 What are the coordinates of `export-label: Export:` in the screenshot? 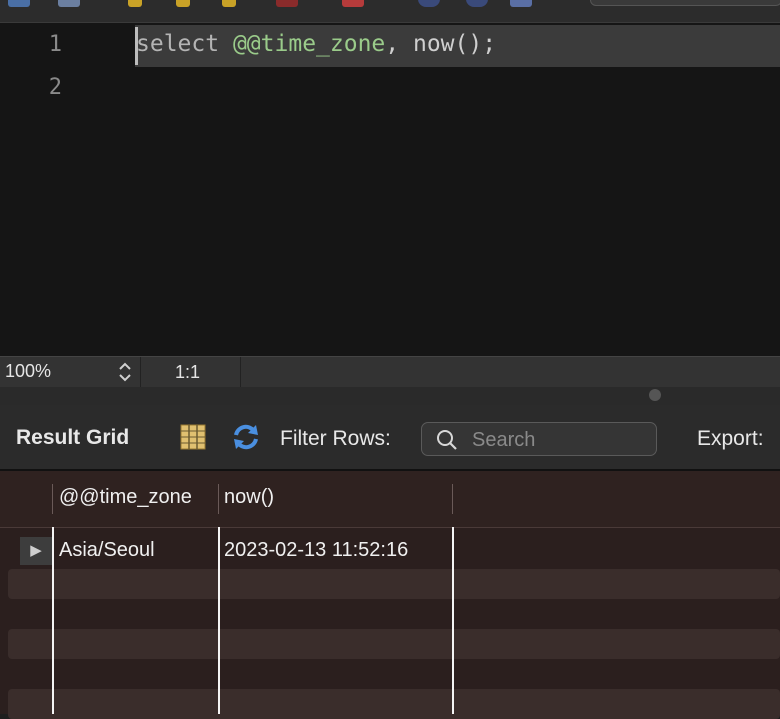 It's located at (730, 438).